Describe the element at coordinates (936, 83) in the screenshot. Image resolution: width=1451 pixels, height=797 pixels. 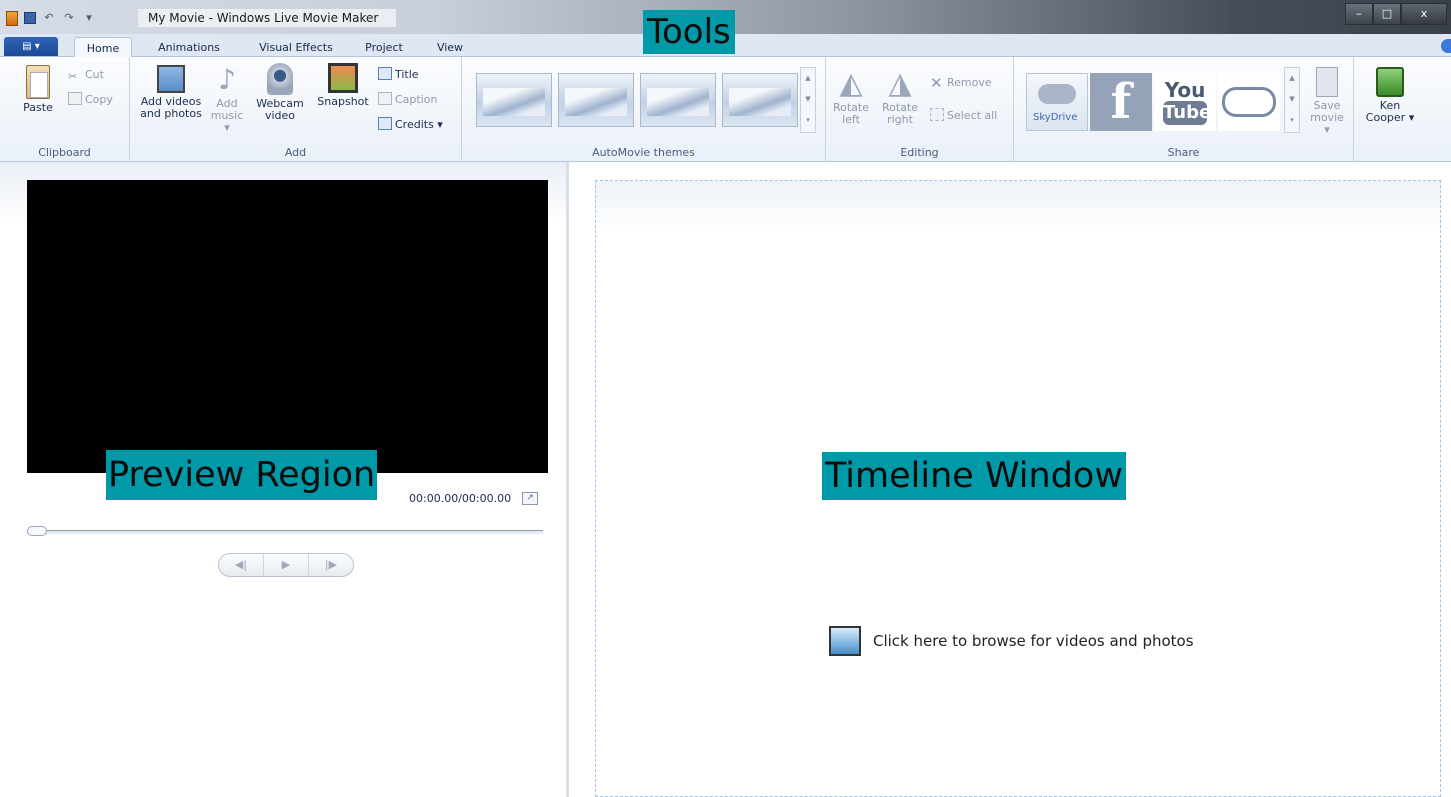
I see `remove-icon: ✕` at that location.